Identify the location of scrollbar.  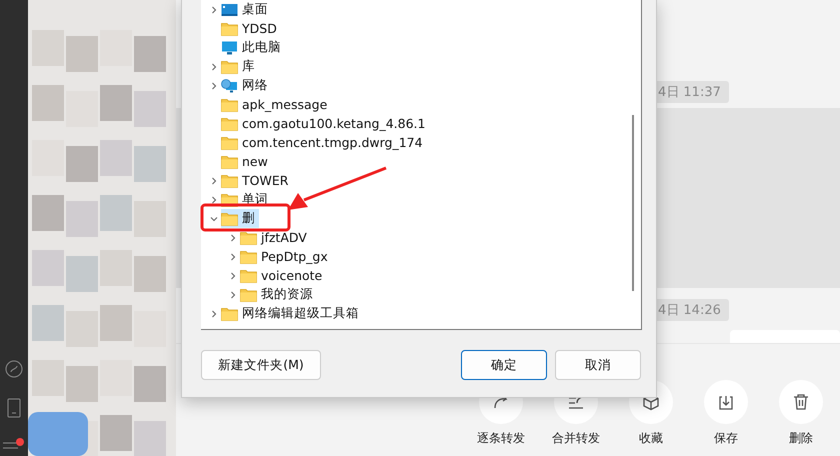
(633, 203).